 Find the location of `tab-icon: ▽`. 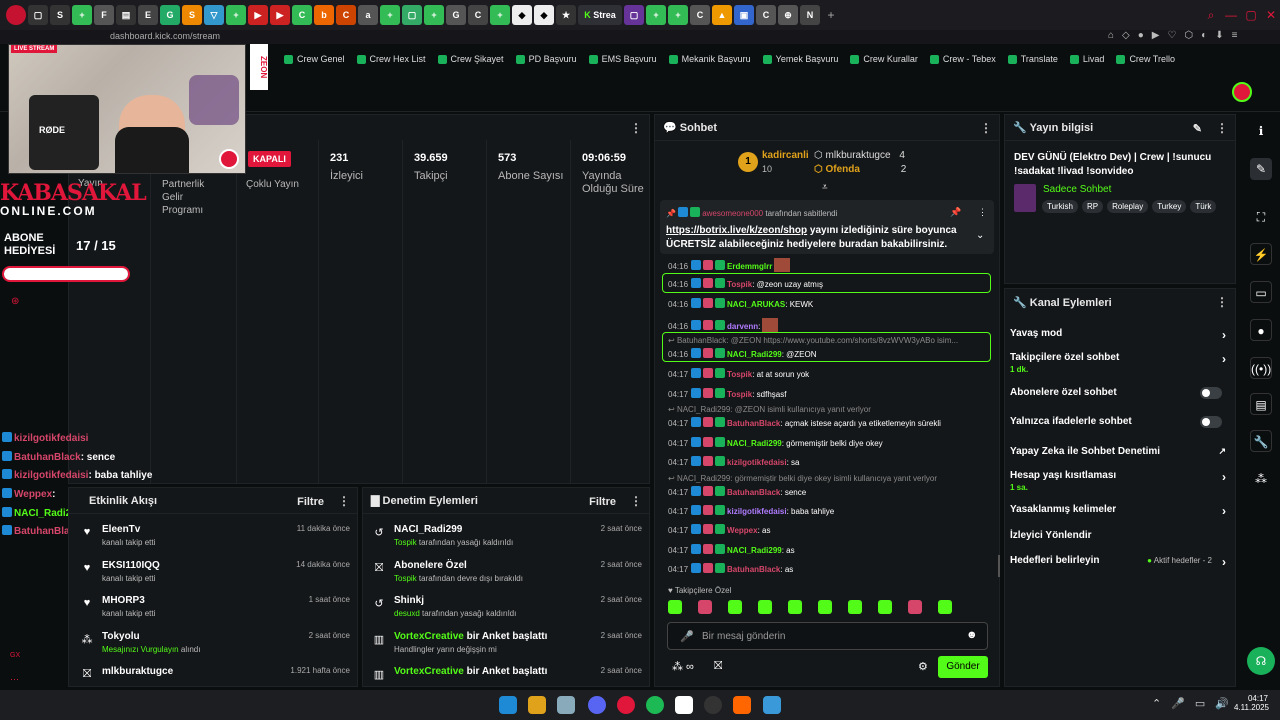

tab-icon: ▽ is located at coordinates (214, 15).